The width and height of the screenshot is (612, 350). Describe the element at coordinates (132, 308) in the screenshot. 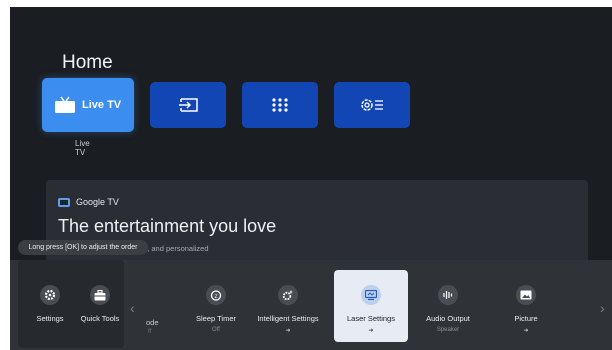

I see `scroll-left-arrow-icon: ‹` at that location.